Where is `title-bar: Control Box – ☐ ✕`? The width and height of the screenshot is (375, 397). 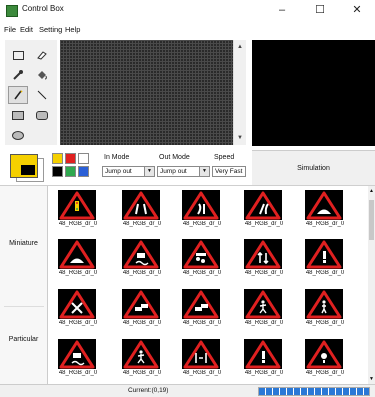 title-bar: Control Box – ☐ ✕ is located at coordinates (187, 11).